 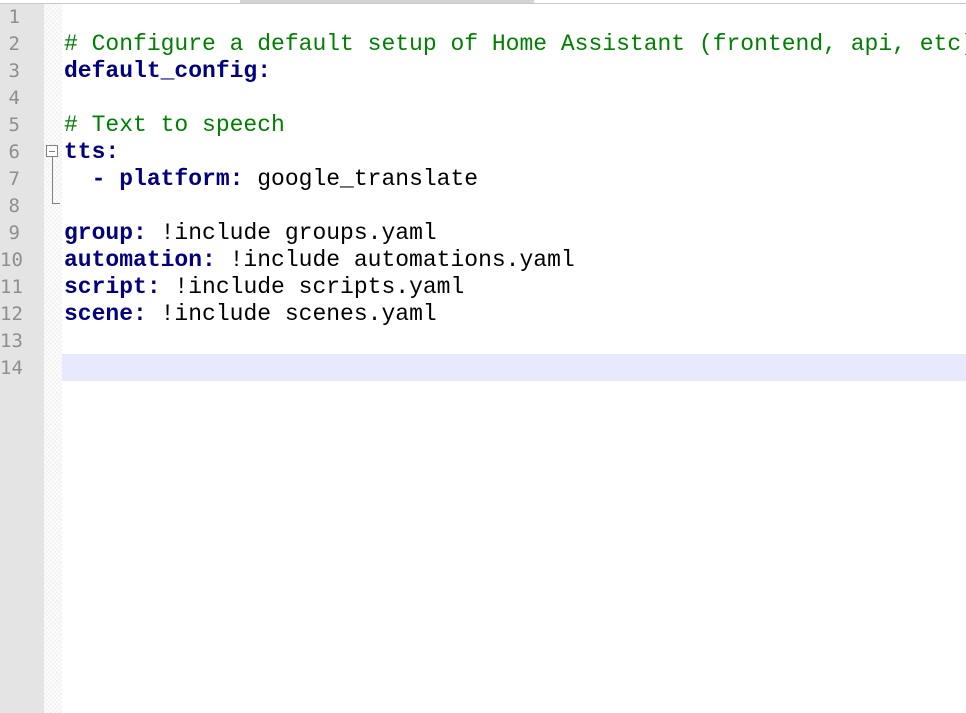 What do you see at coordinates (10, 98) in the screenshot?
I see `line-number: 4` at bounding box center [10, 98].